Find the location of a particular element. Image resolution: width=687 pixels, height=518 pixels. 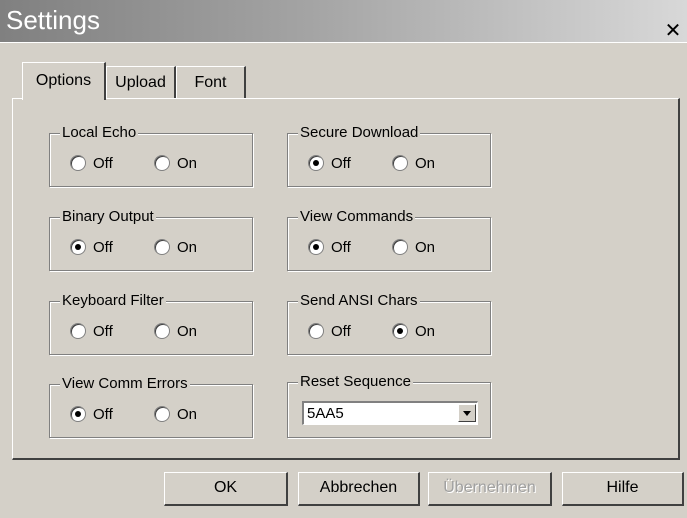

secure-download-off-radio: Off is located at coordinates (329, 163).